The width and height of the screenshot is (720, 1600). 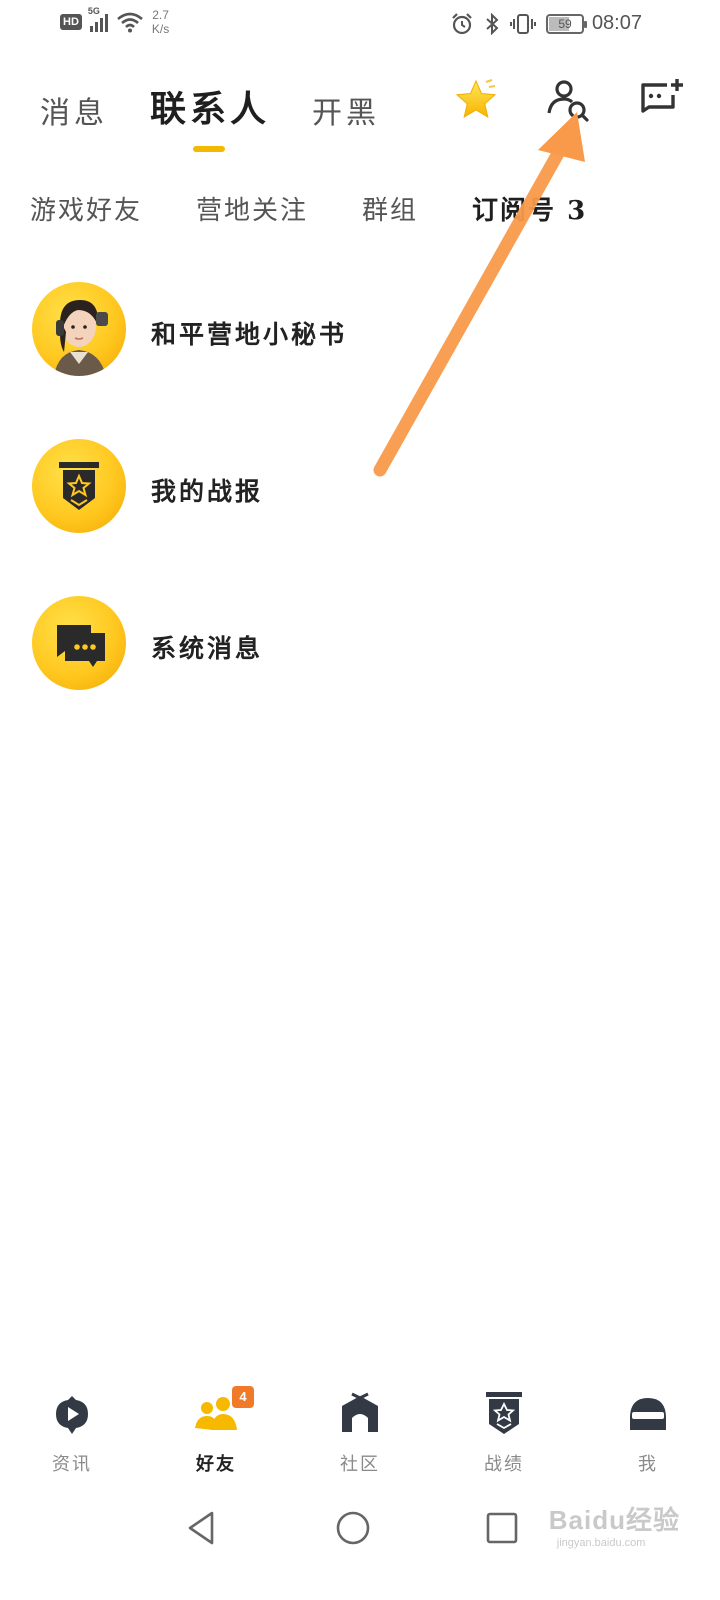 What do you see at coordinates (504, 1440) in the screenshot?
I see `nav-record: 战绩` at bounding box center [504, 1440].